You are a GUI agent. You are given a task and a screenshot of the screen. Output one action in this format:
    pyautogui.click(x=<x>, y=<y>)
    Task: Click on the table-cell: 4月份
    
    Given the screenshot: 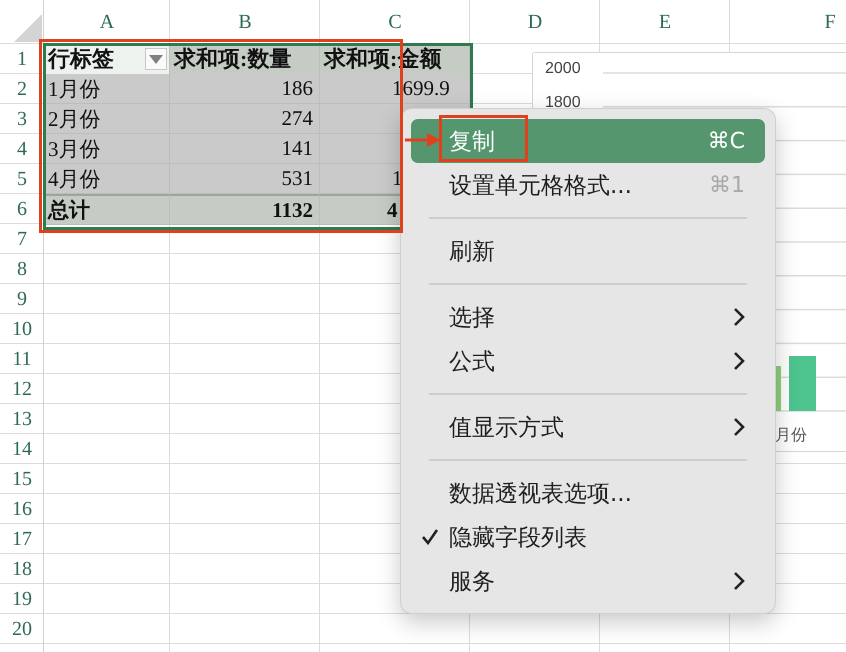 What is the action you would take?
    pyautogui.click(x=107, y=179)
    